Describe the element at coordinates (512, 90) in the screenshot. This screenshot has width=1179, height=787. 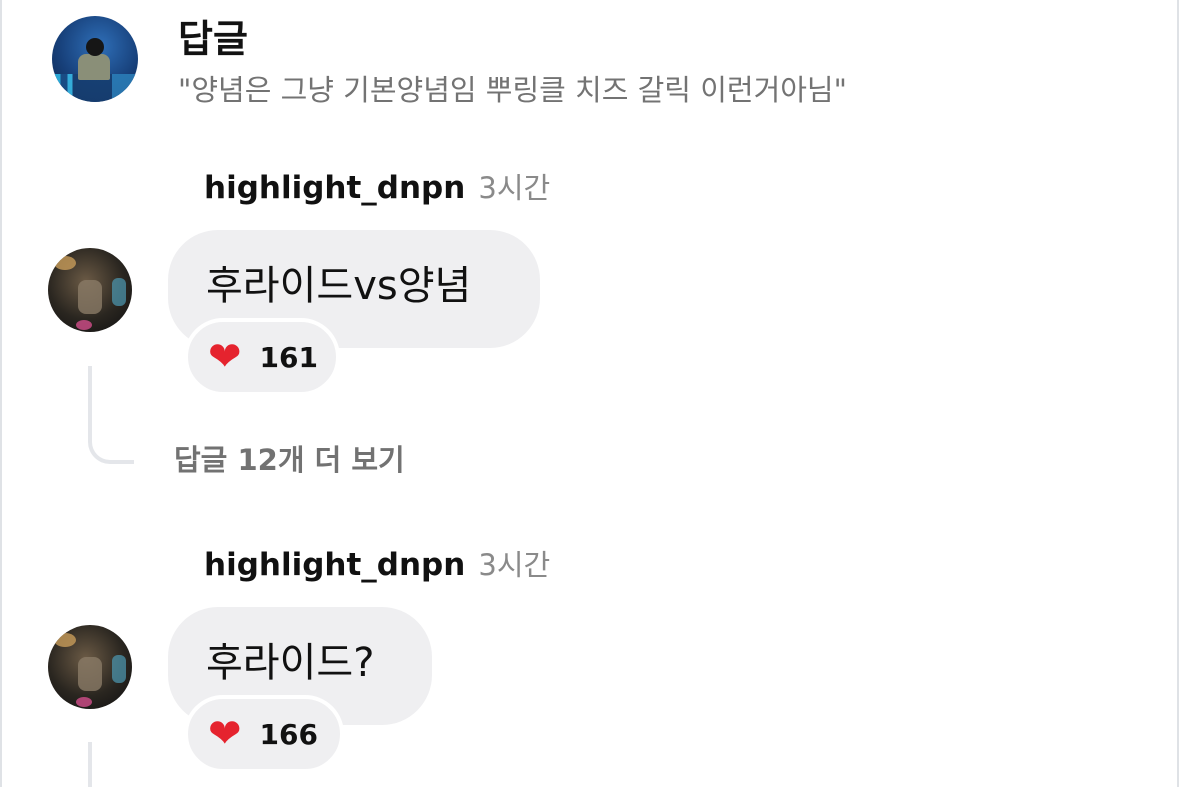
I see `original-comment-preview: "양념은 그냥 기본양념임 뿌링클 치즈 갈릭 이런거아님"` at that location.